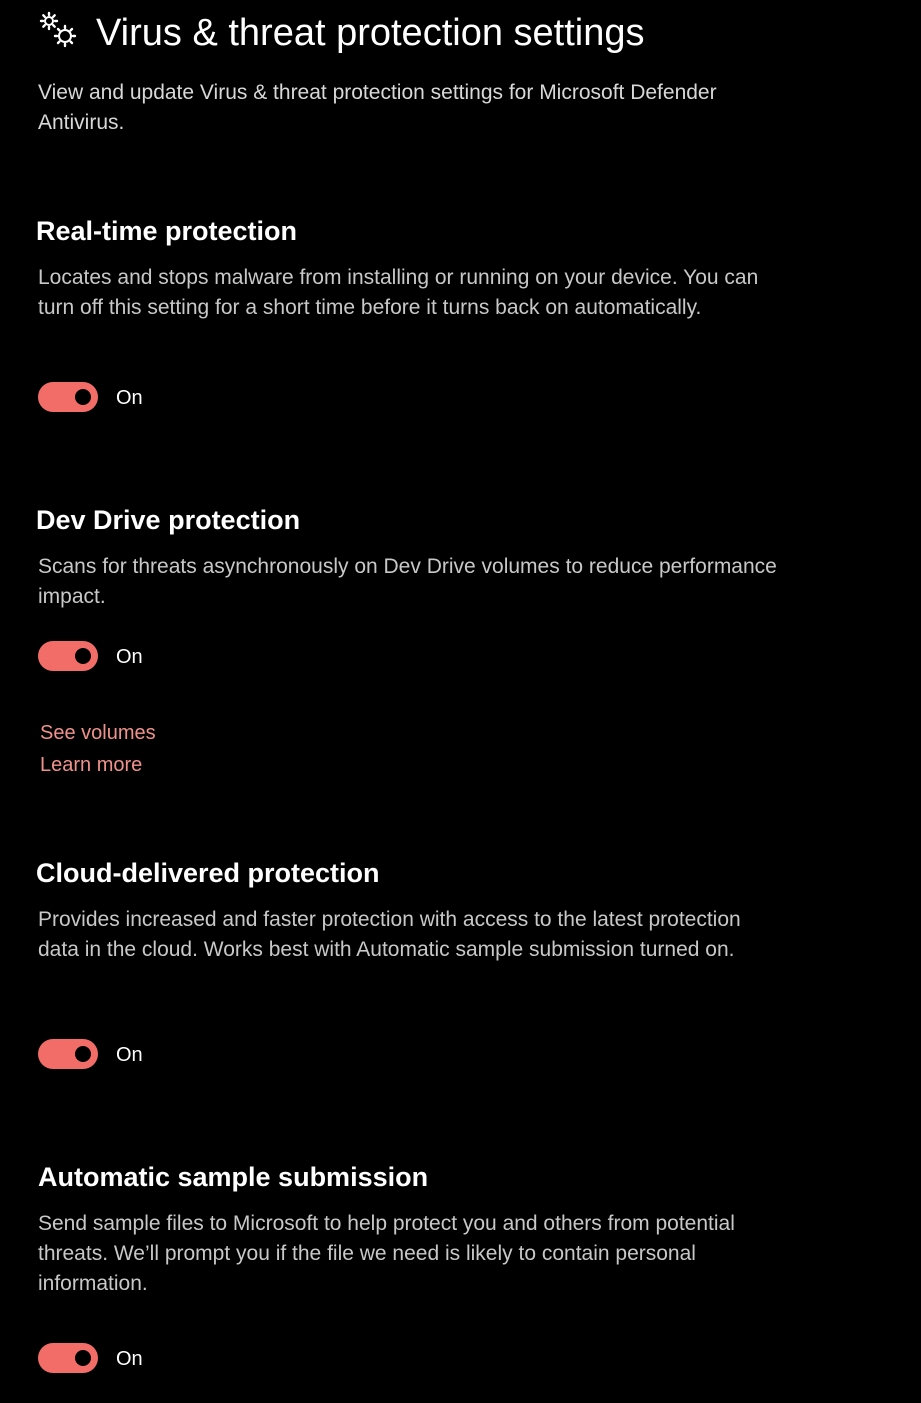 Image resolution: width=921 pixels, height=1403 pixels. Describe the element at coordinates (129, 1359) in the screenshot. I see `automatic-sample-submission-toggle-label: On` at that location.